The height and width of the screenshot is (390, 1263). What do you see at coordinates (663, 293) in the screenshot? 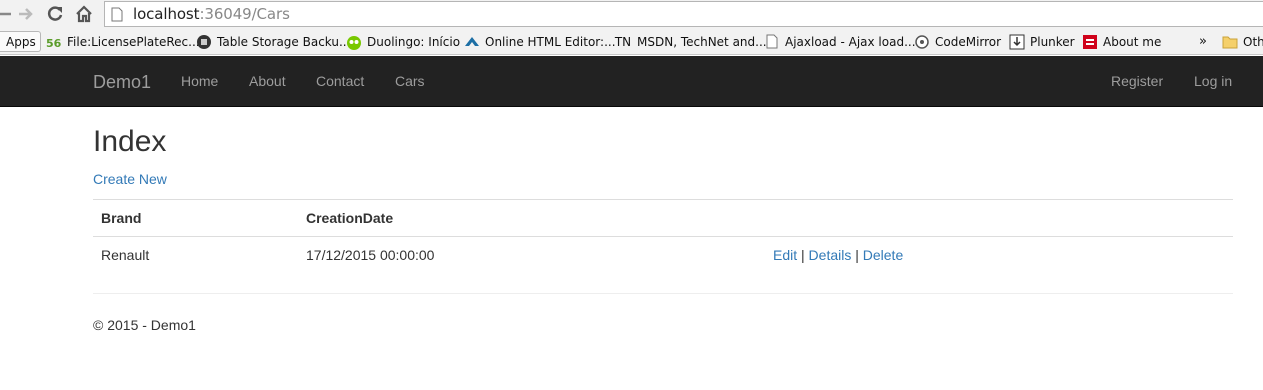
I see `footer-divider` at bounding box center [663, 293].